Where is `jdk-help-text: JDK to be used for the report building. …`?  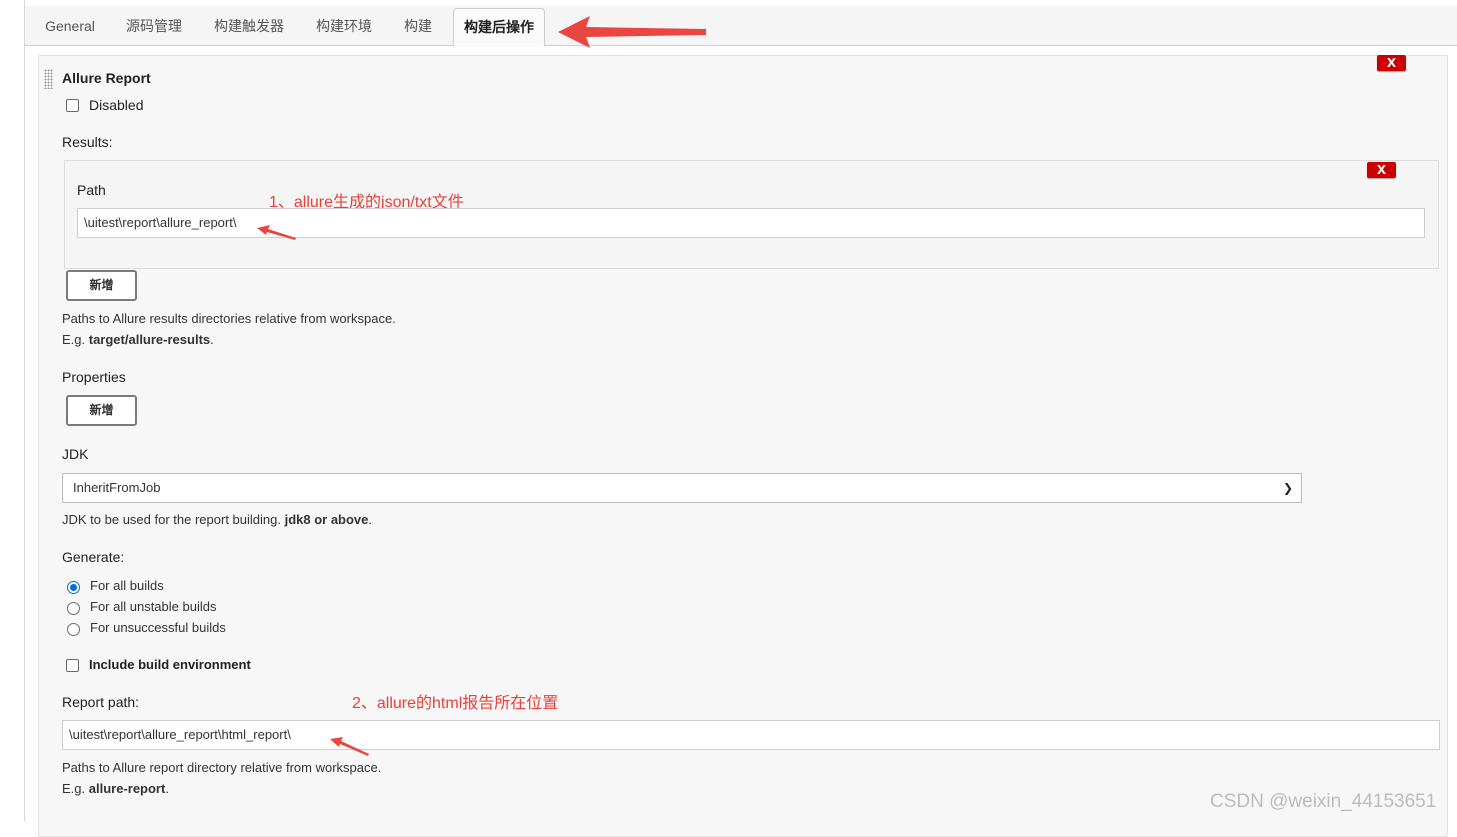
jdk-help-text: JDK to be used for the report building. … is located at coordinates (217, 519).